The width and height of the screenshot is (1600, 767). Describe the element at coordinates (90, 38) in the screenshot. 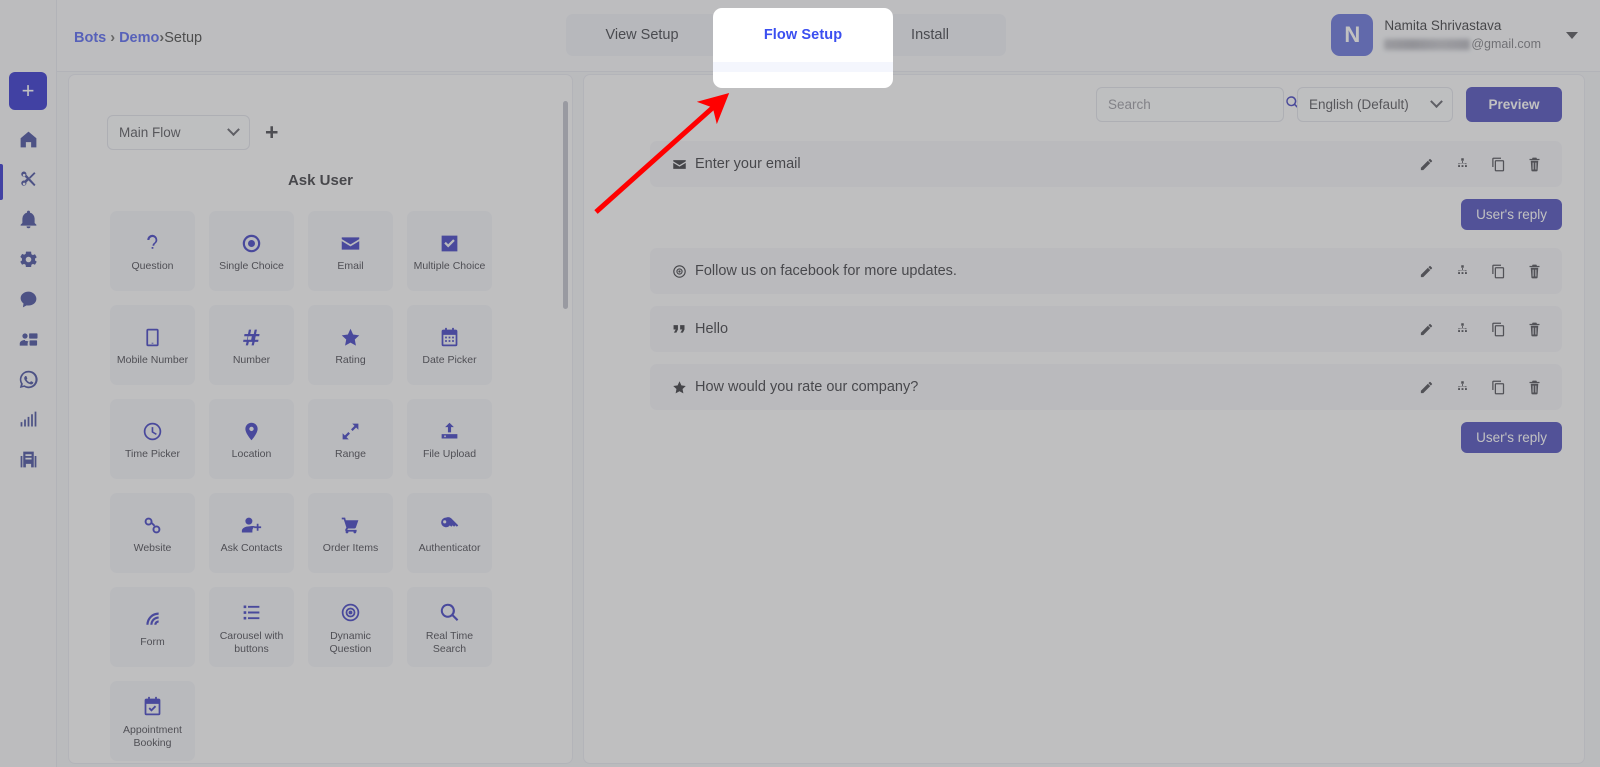

I see `breadcrumb-bots: Bots` at that location.